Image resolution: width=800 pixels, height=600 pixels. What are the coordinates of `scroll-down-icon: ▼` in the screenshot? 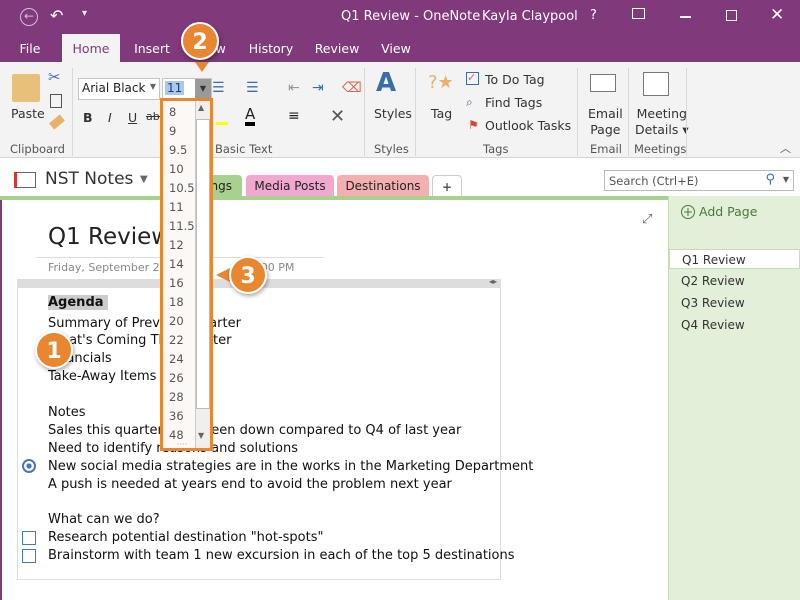 It's located at (201, 435).